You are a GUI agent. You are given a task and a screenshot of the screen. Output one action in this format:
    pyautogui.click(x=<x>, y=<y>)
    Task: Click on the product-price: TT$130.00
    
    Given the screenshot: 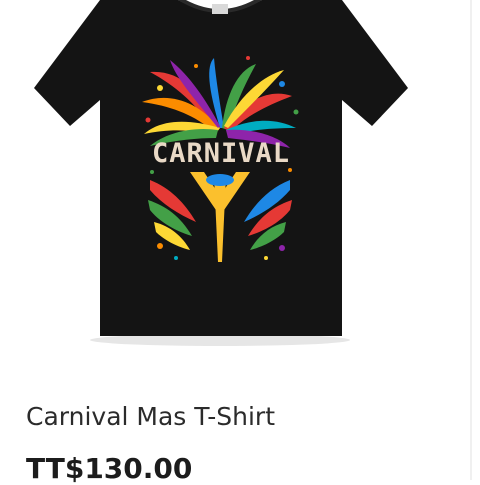 What is the action you would take?
    pyautogui.click(x=109, y=468)
    